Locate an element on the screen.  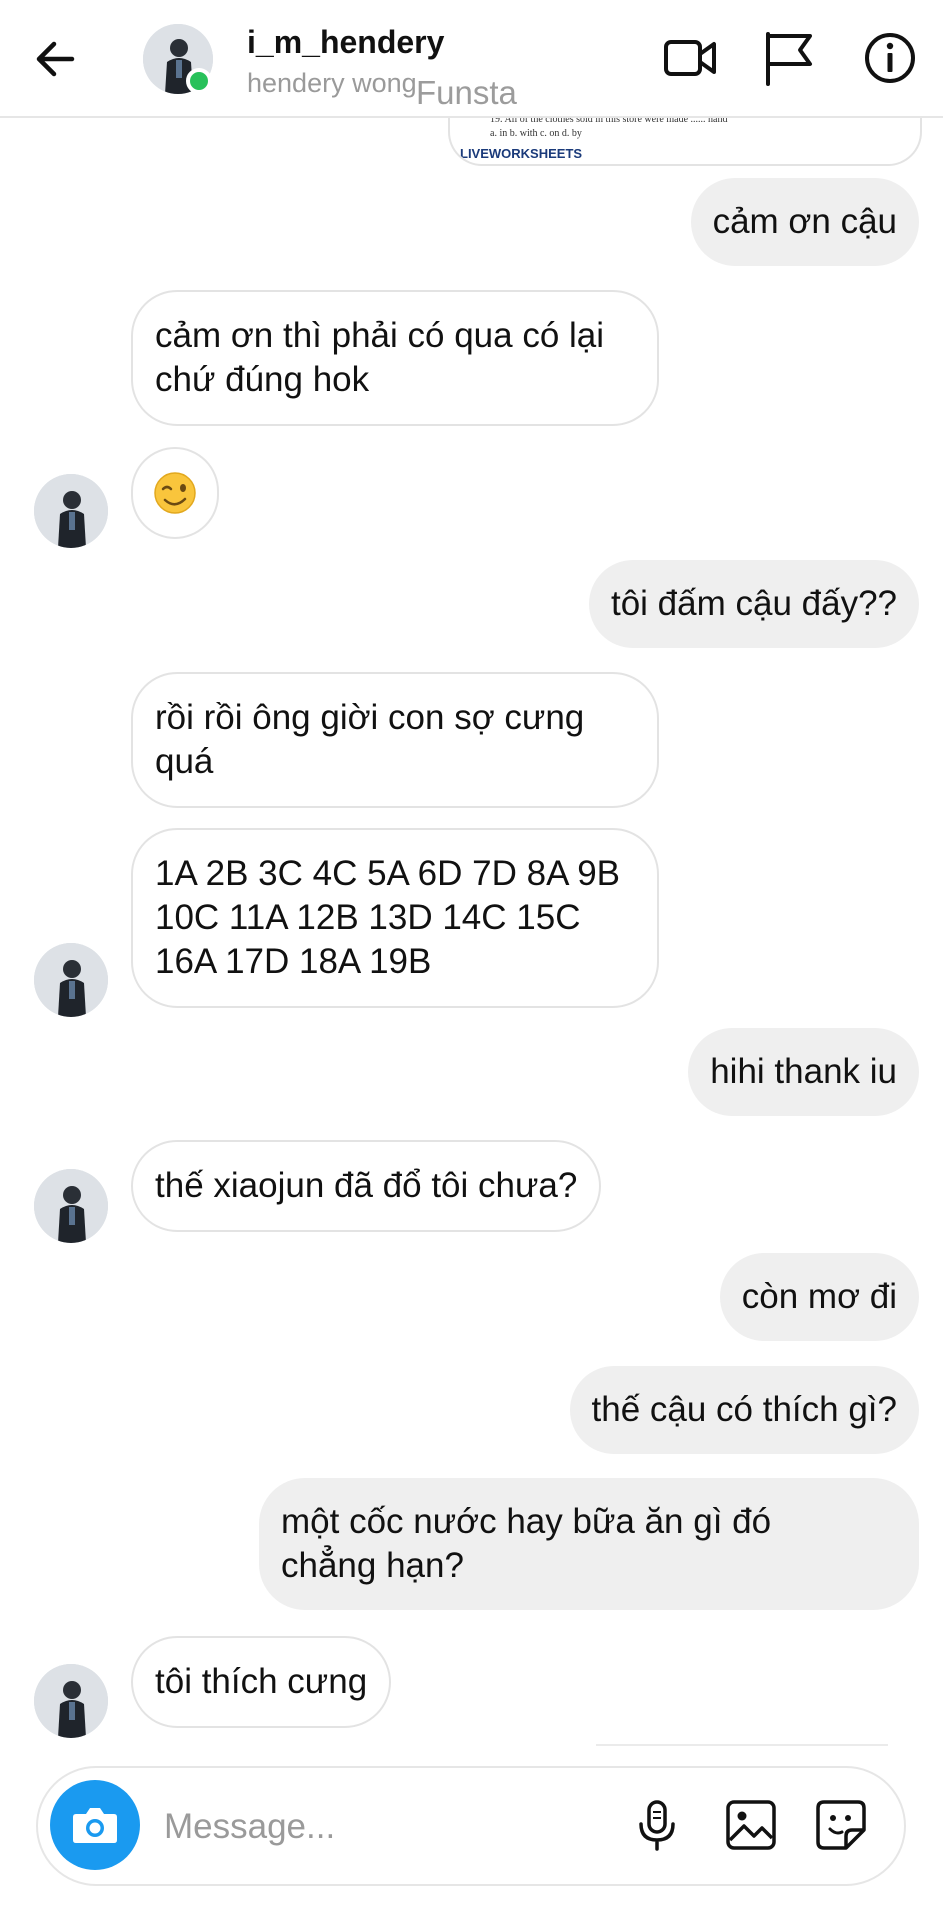
info-icon is located at coordinates (890, 58).